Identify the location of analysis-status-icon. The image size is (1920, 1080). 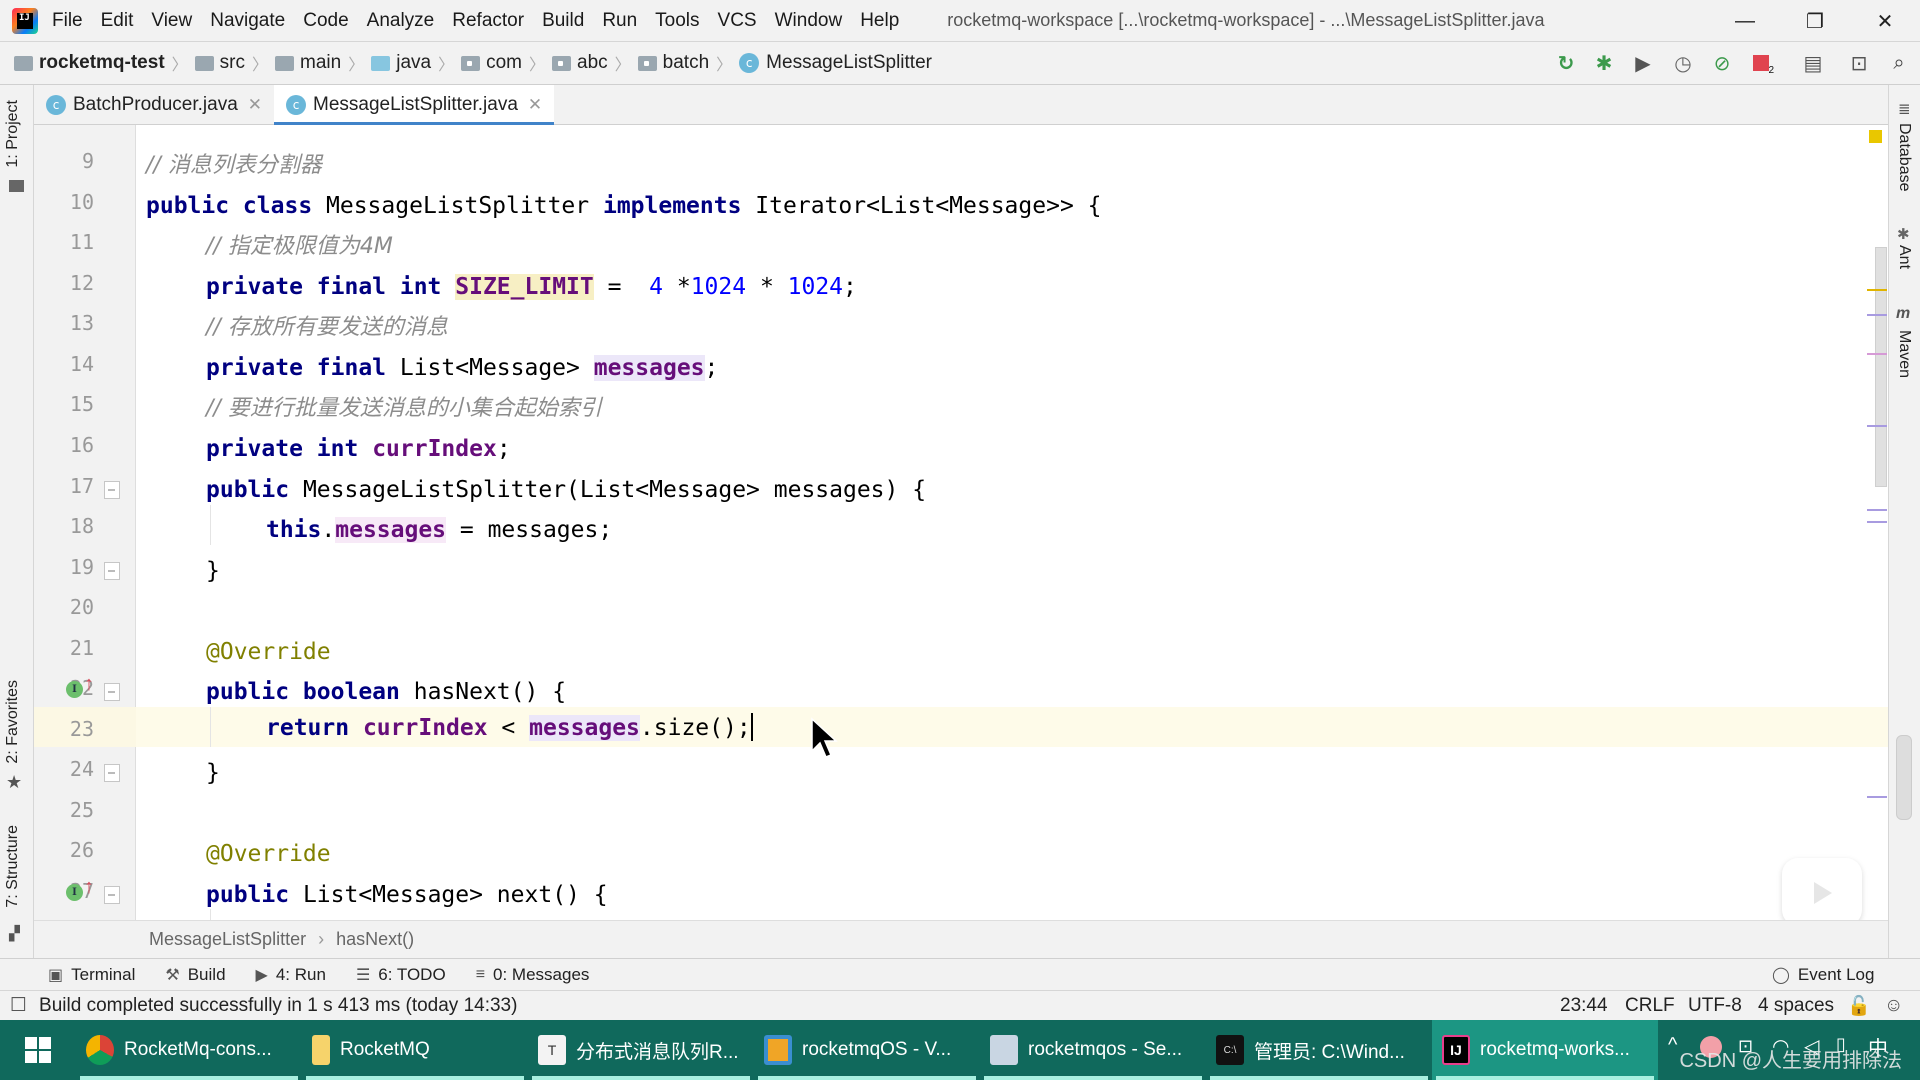
(1875, 136).